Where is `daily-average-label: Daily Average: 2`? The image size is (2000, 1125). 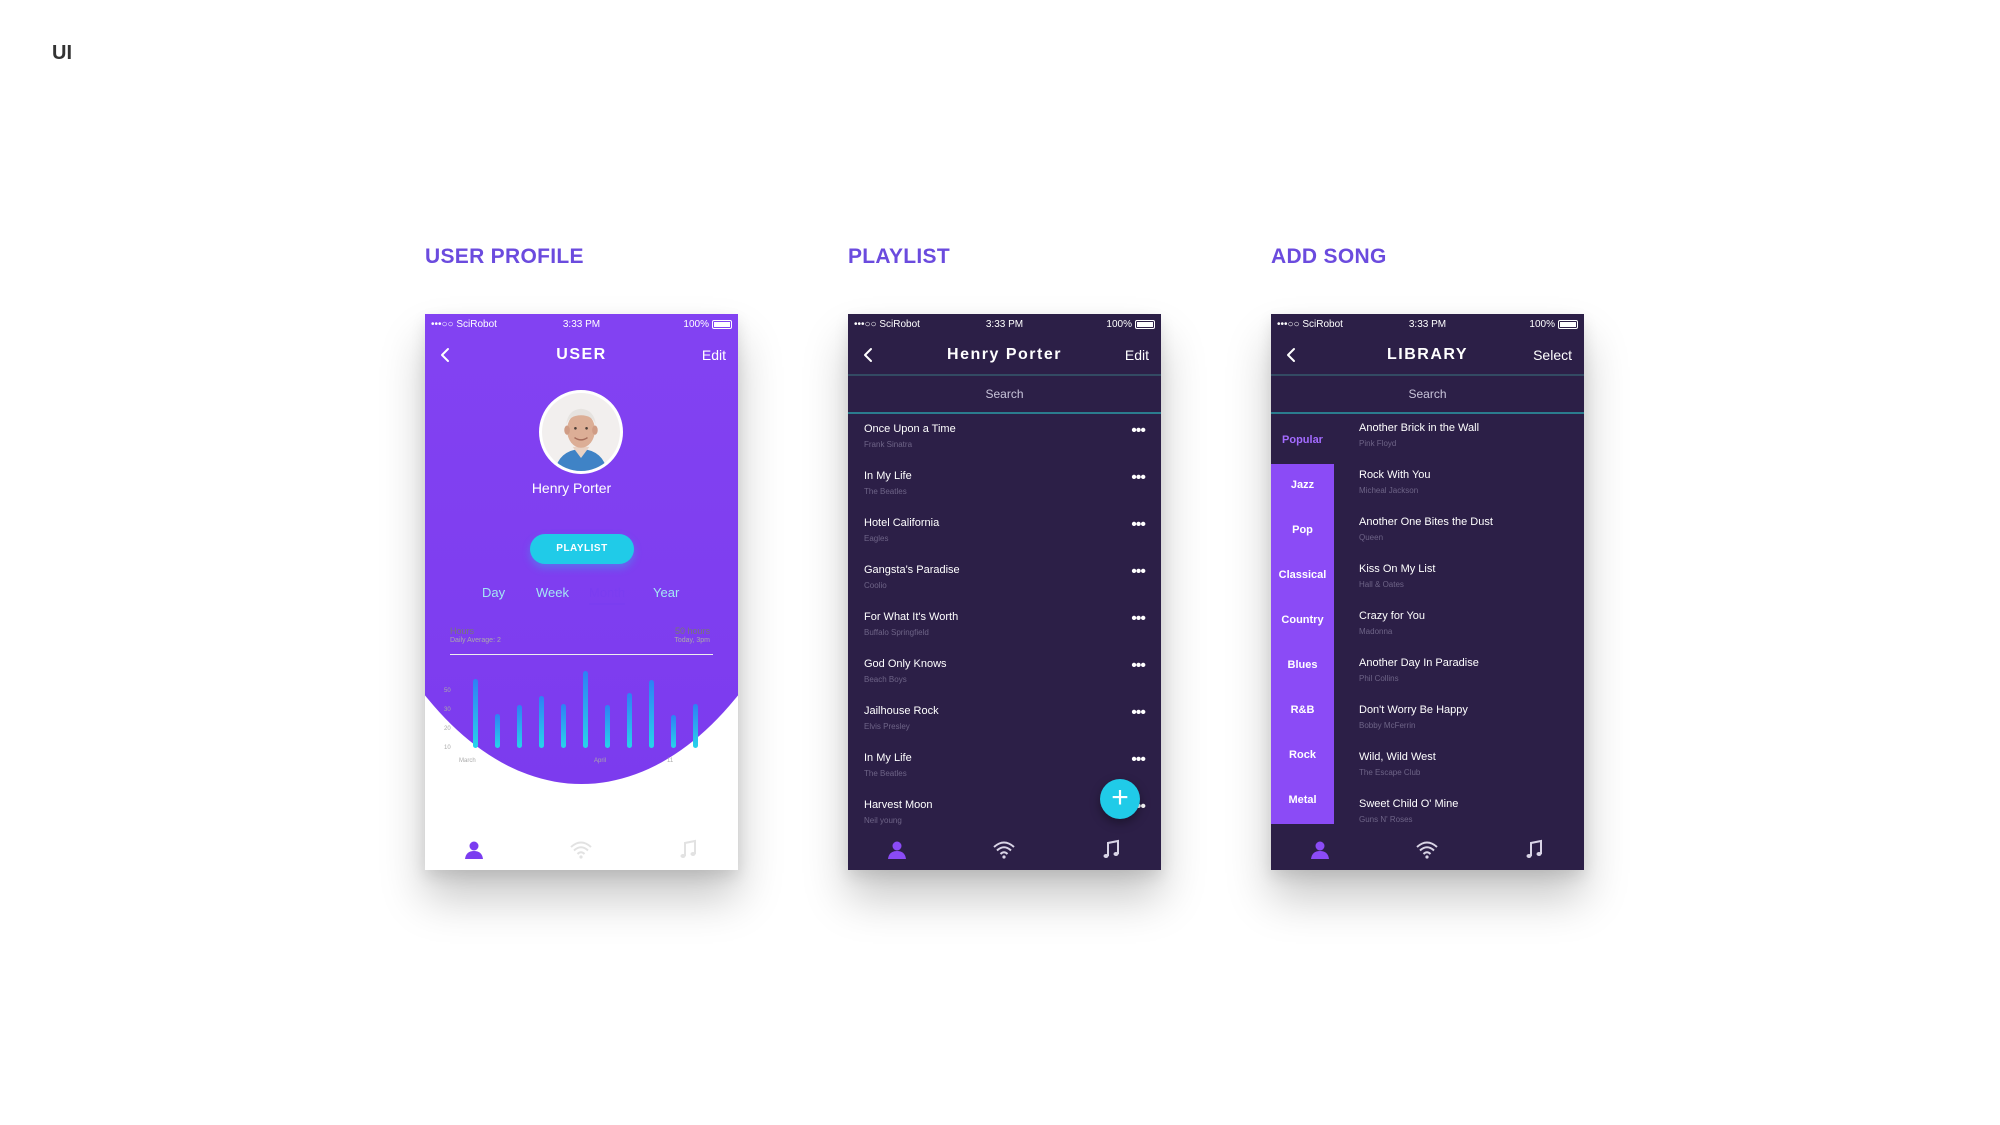
daily-average-label: Daily Average: 2 is located at coordinates (475, 640).